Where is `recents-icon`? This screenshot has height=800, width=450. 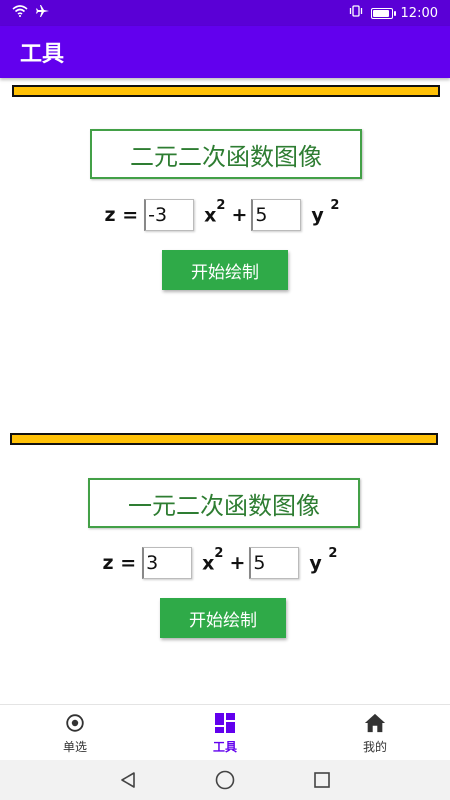
recents-icon is located at coordinates (322, 780).